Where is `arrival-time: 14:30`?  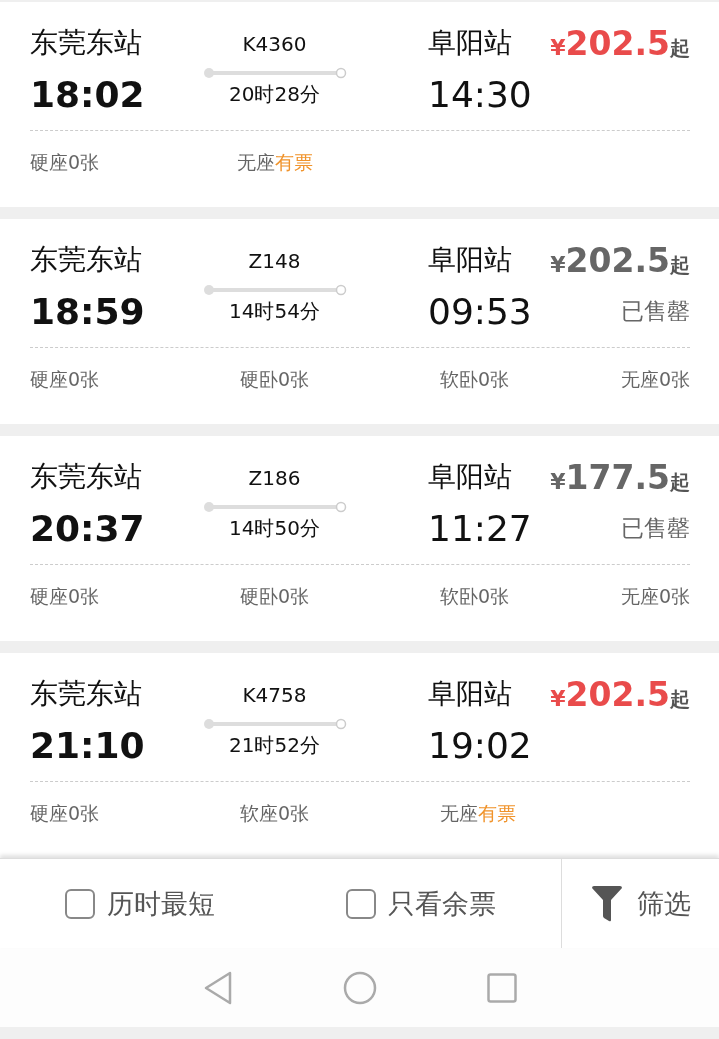 arrival-time: 14:30 is located at coordinates (480, 95).